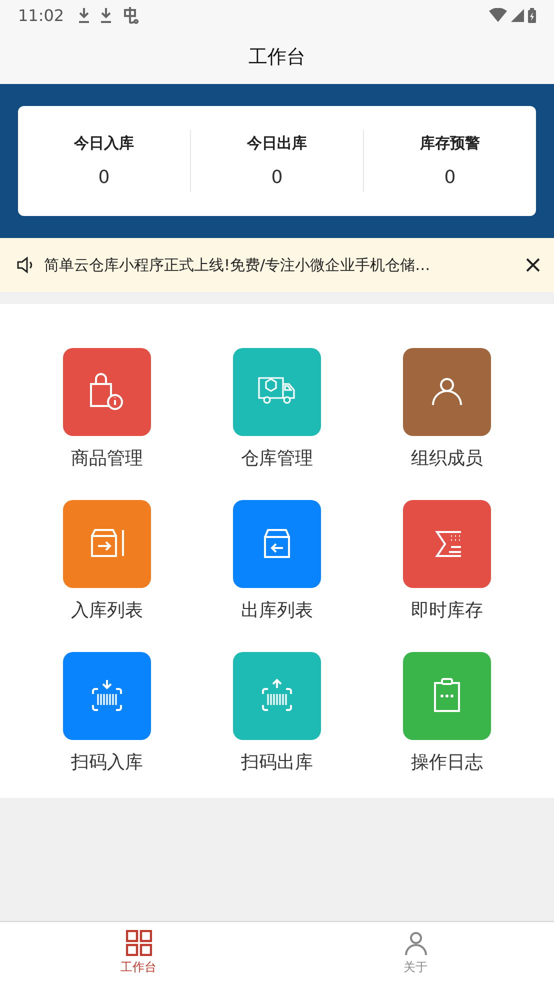 The height and width of the screenshot is (984, 554). What do you see at coordinates (277, 561) in the screenshot?
I see `menu-item: 出库列表` at bounding box center [277, 561].